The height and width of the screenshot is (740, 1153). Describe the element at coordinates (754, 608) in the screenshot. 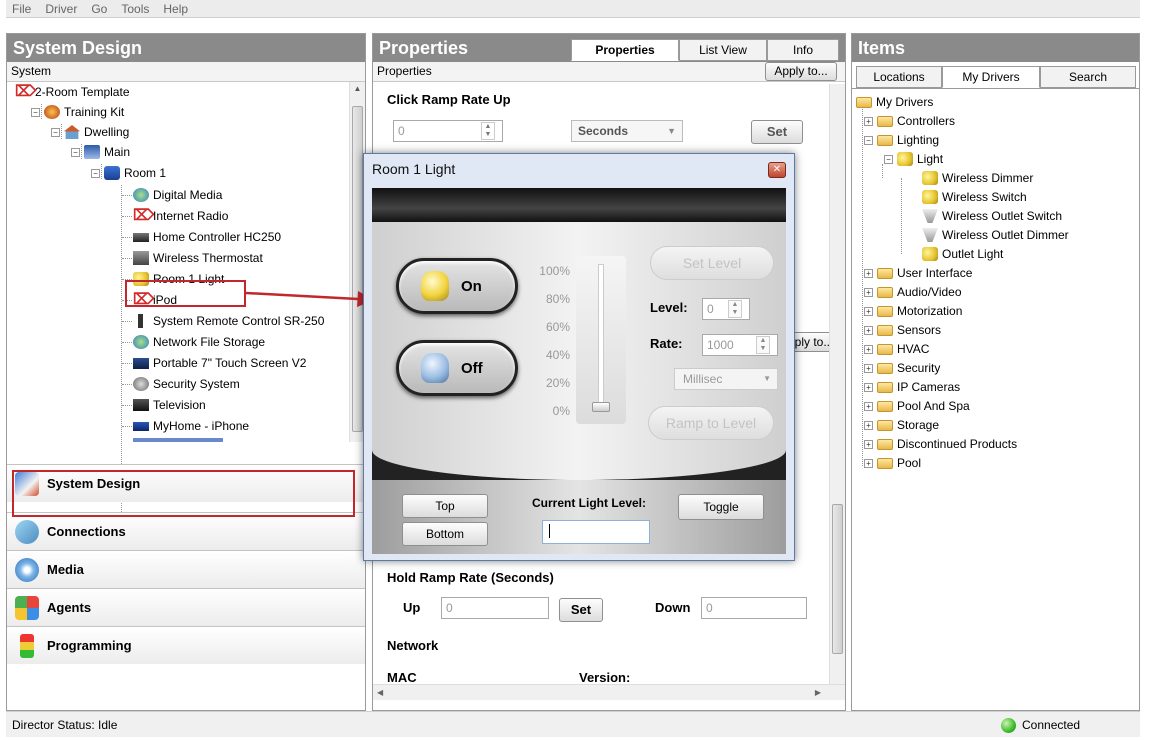

I see `hold-down-input: 0` at that location.